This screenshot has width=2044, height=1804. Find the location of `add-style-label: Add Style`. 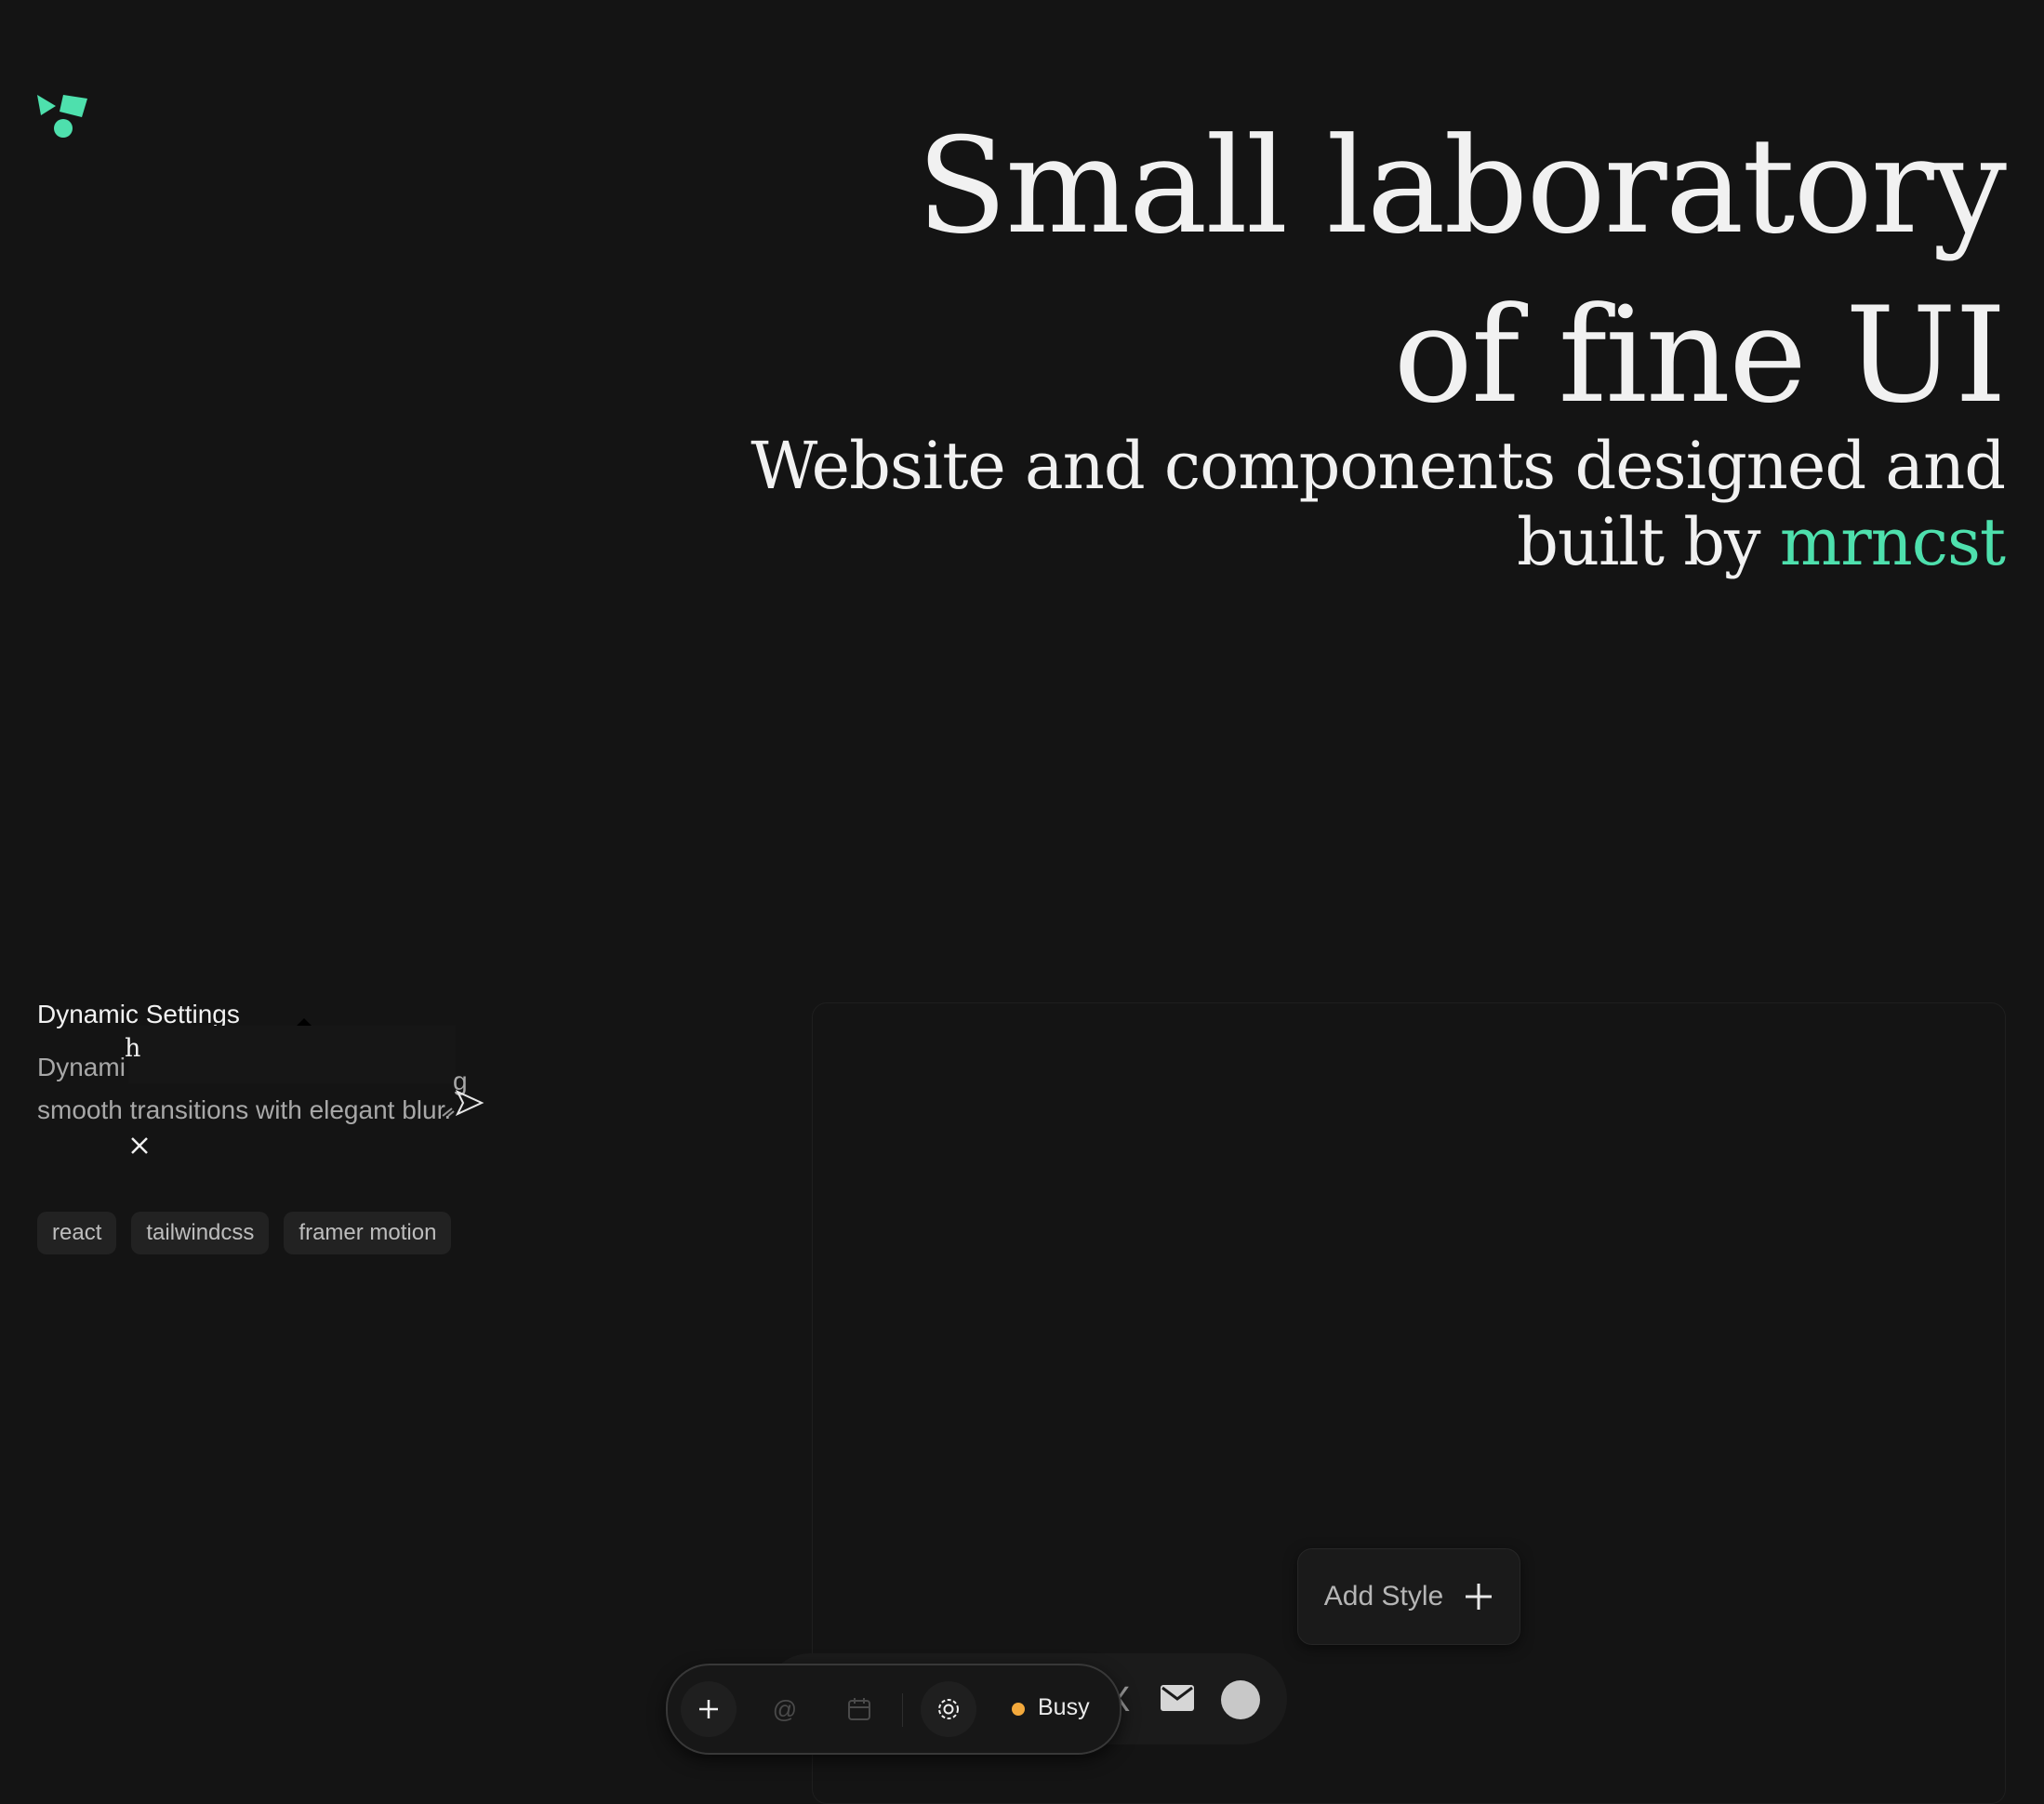

add-style-label: Add Style is located at coordinates (1384, 1597).